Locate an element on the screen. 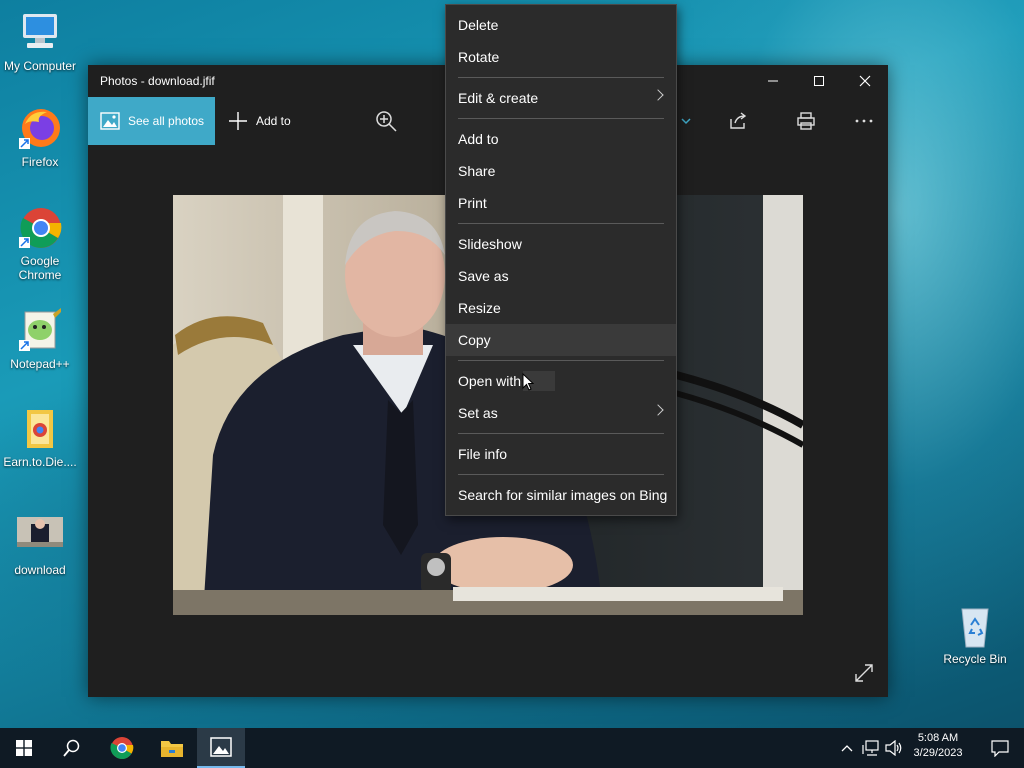 This screenshot has height=768, width=1024. speaker-icon is located at coordinates (893, 748).